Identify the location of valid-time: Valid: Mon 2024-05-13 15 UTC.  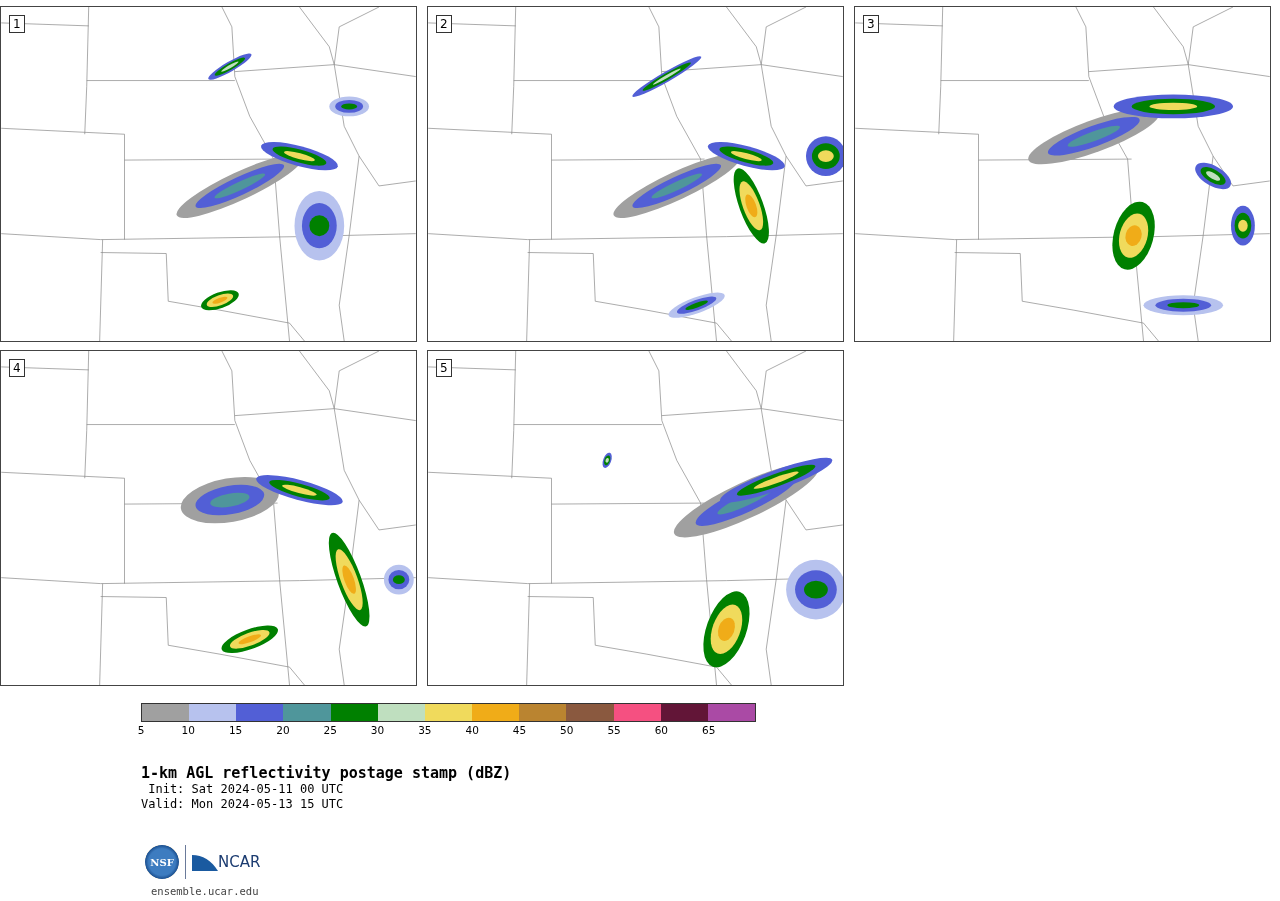
(243, 804).